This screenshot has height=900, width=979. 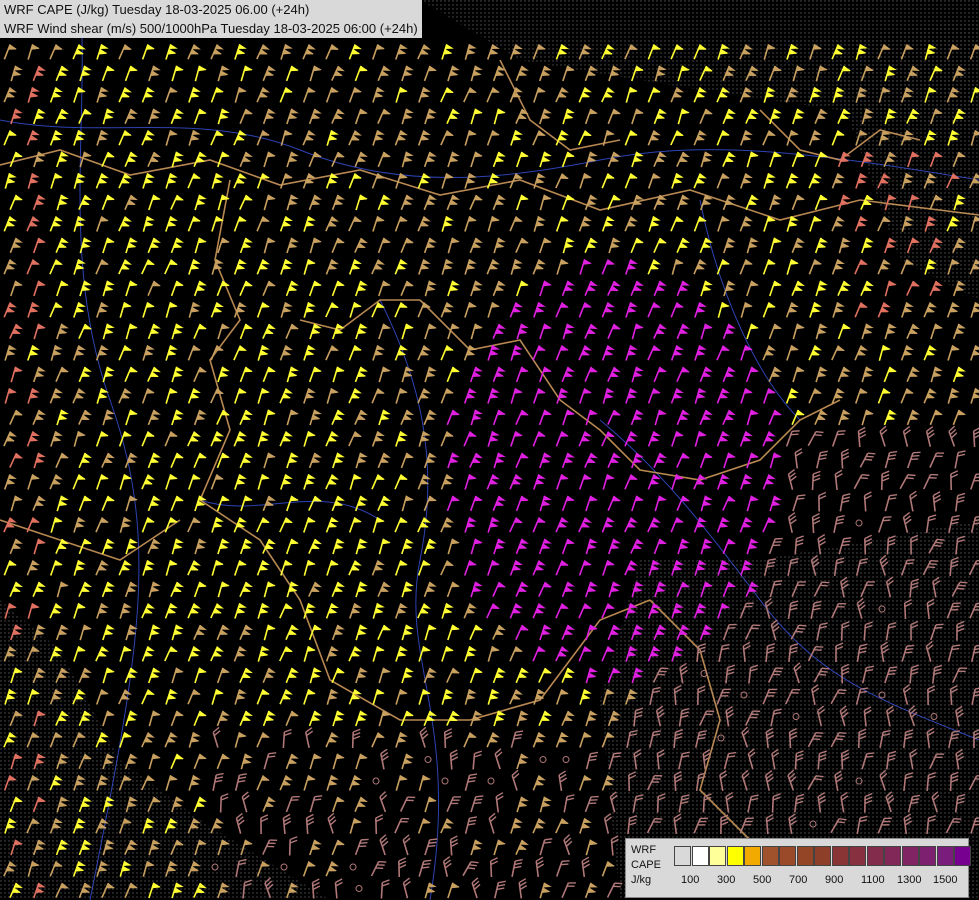 I want to click on legend-tick-label: 1300, so click(x=909, y=880).